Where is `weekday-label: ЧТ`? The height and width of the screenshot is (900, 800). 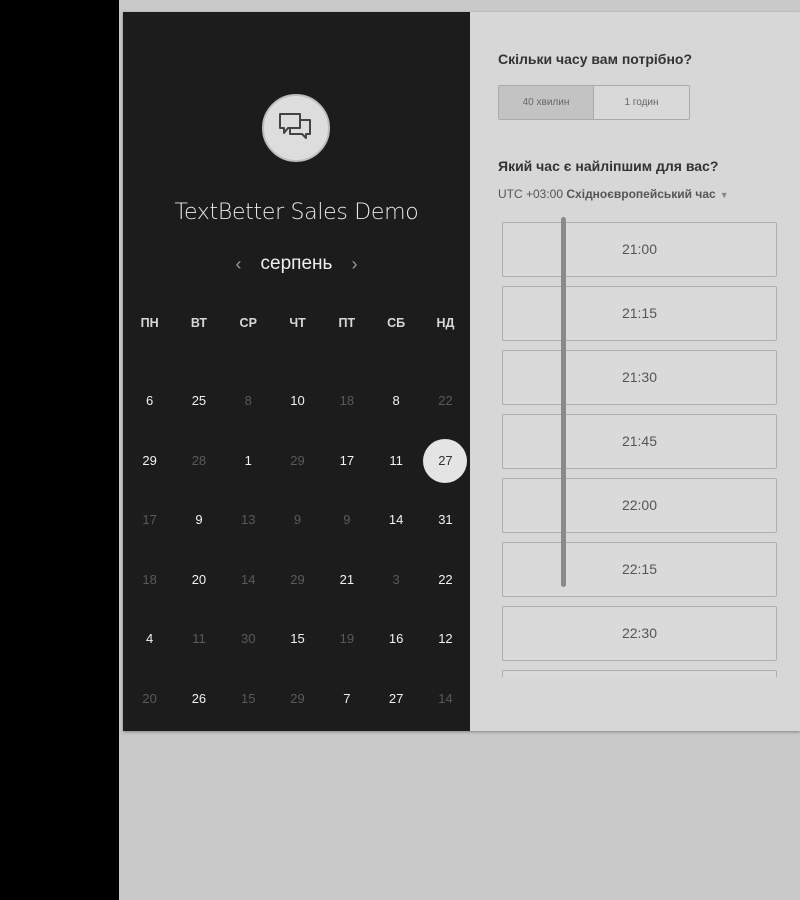
weekday-label: ЧТ is located at coordinates (297, 323).